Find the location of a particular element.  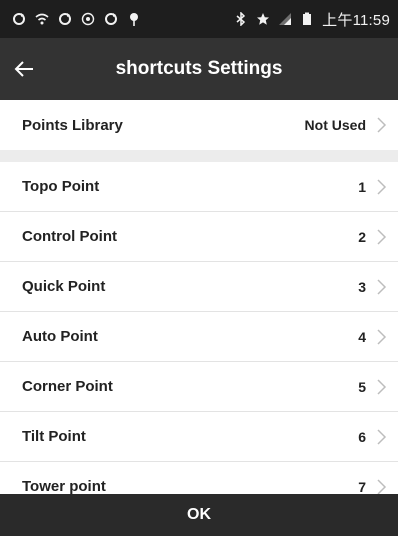

row-label: Tilt Point is located at coordinates (54, 436).